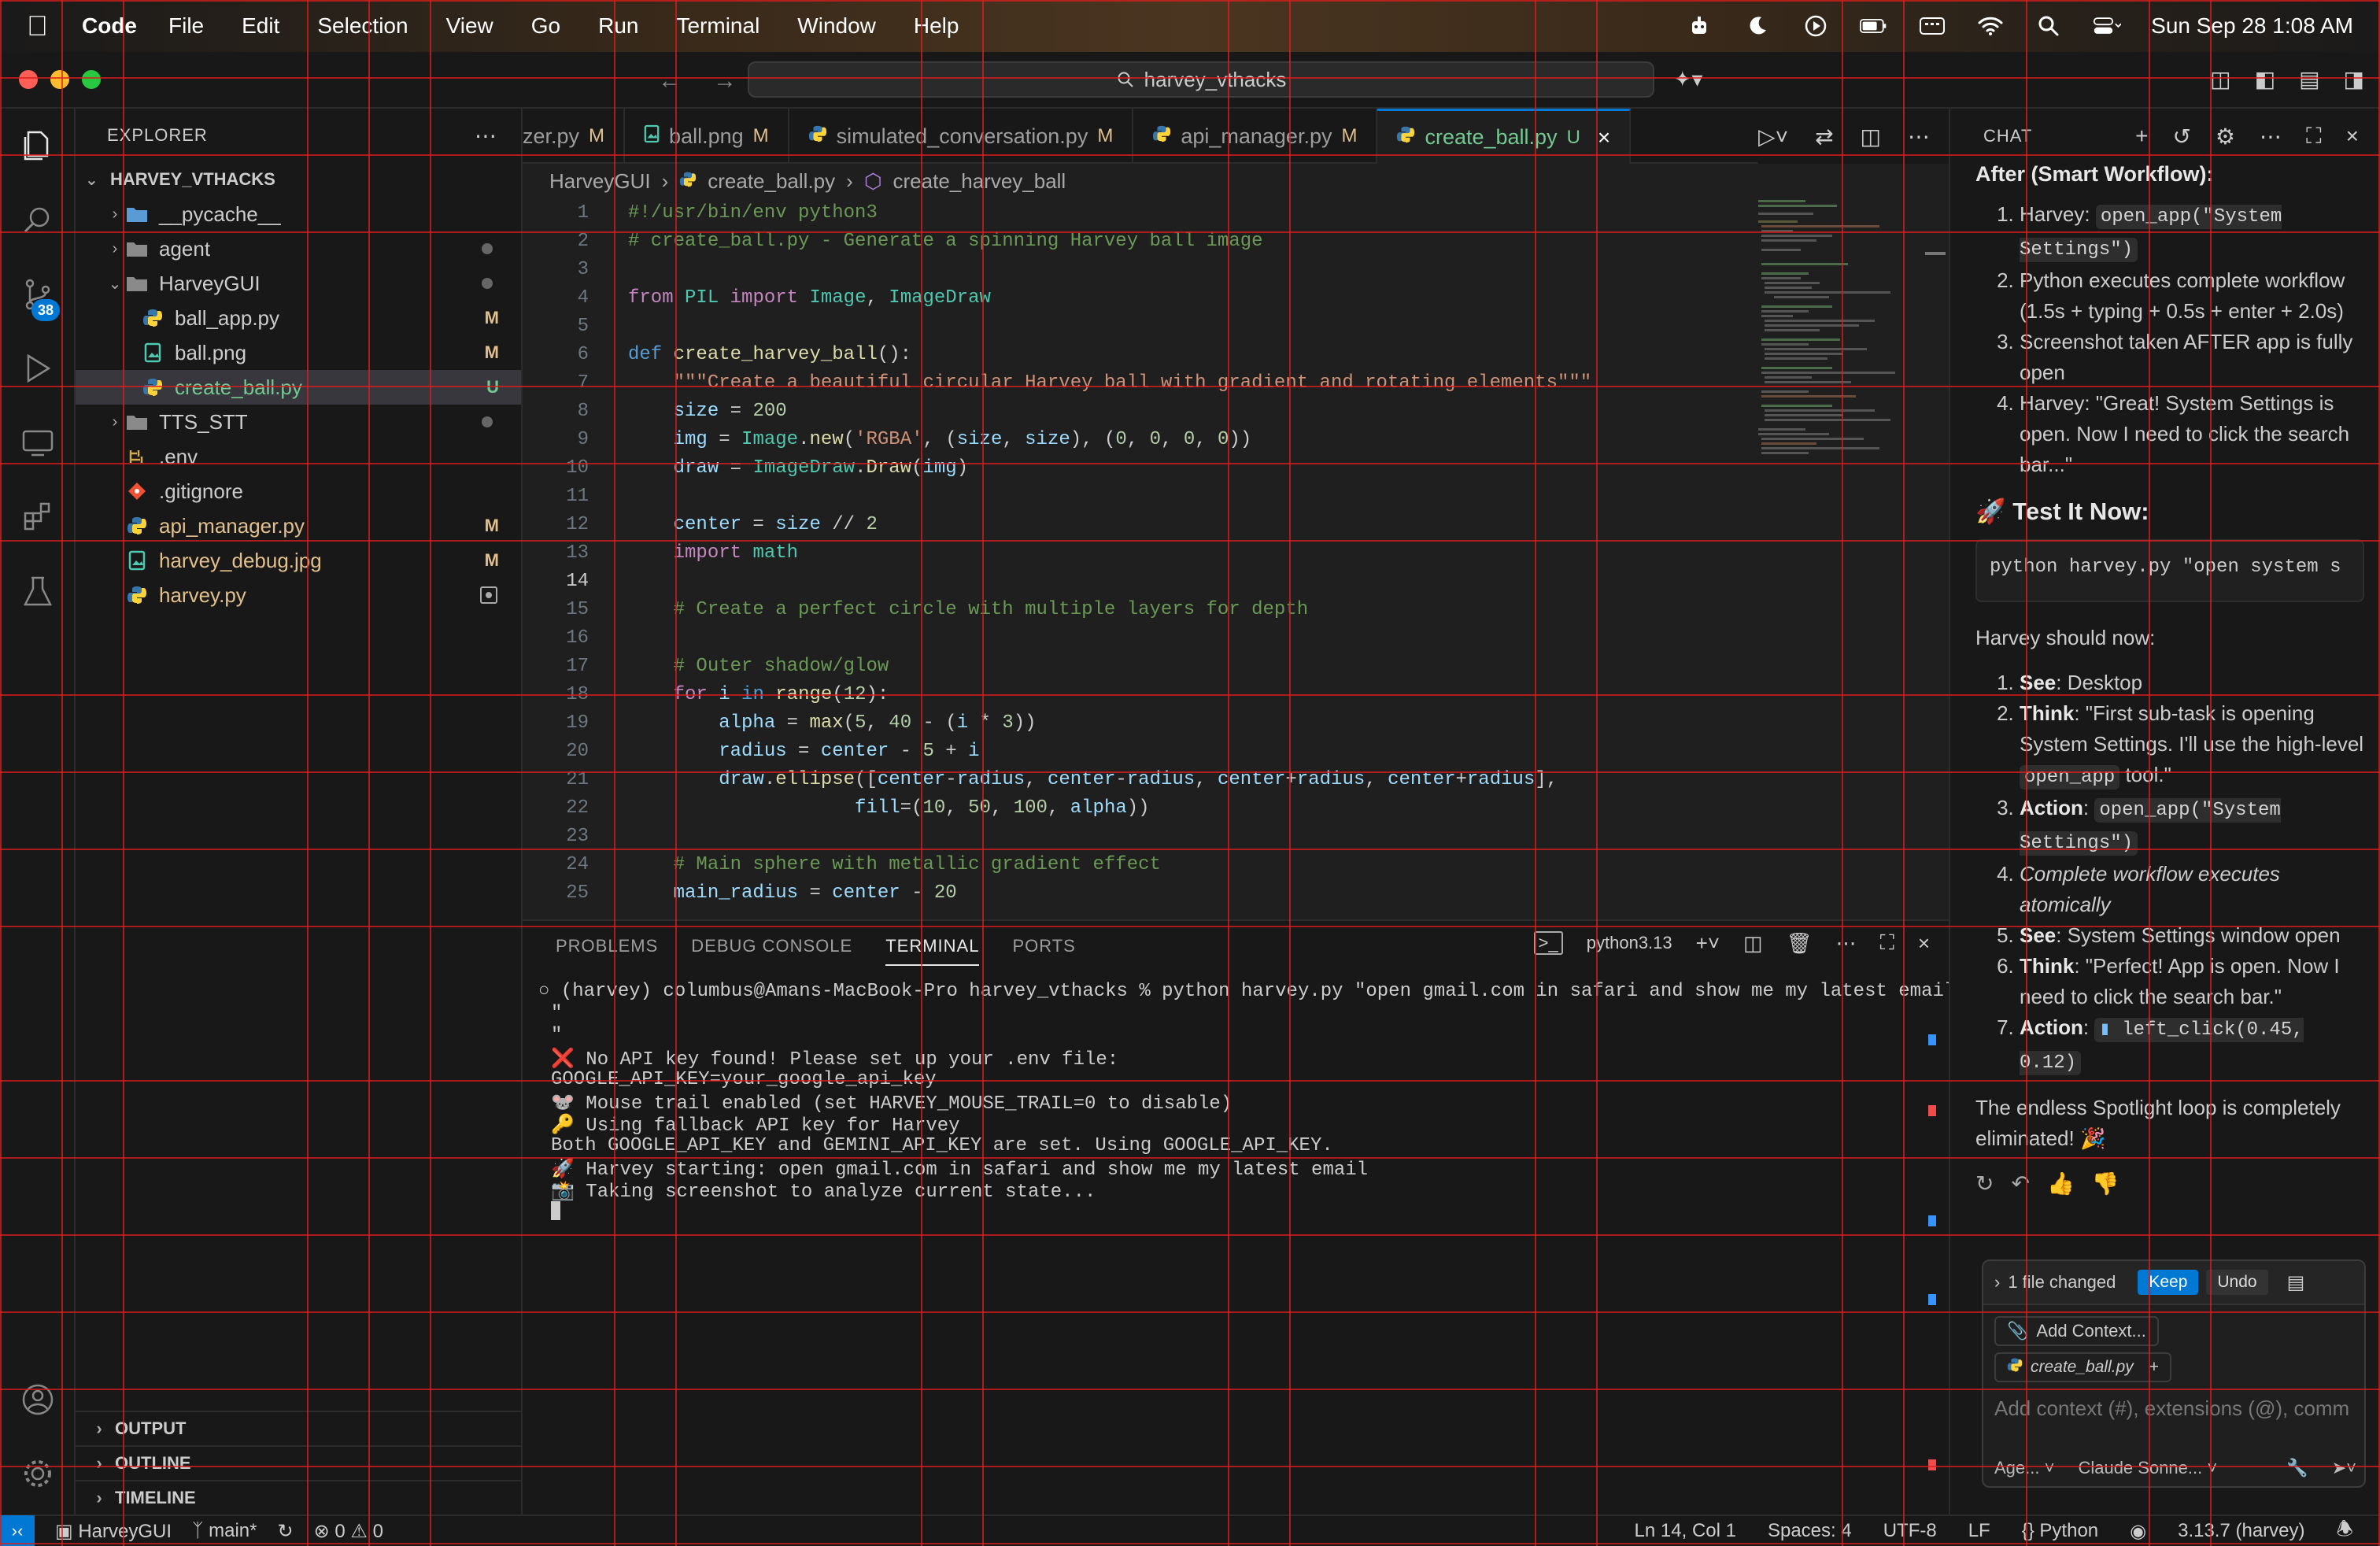  Describe the element at coordinates (1604, 137) in the screenshot. I see `close-tab-icon: ×` at that location.